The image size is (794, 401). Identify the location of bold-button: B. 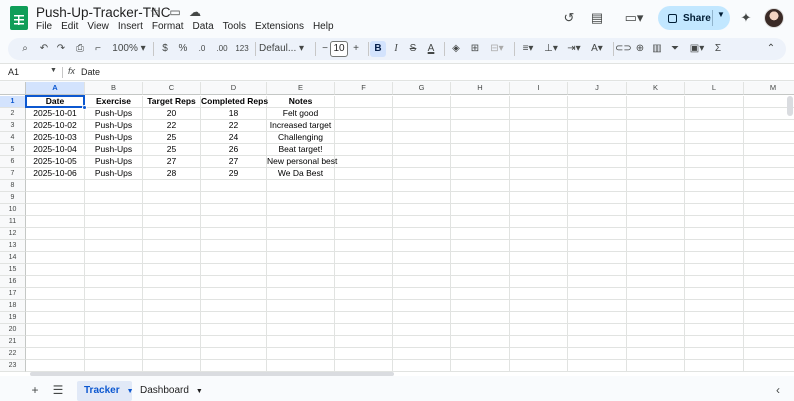
(378, 49).